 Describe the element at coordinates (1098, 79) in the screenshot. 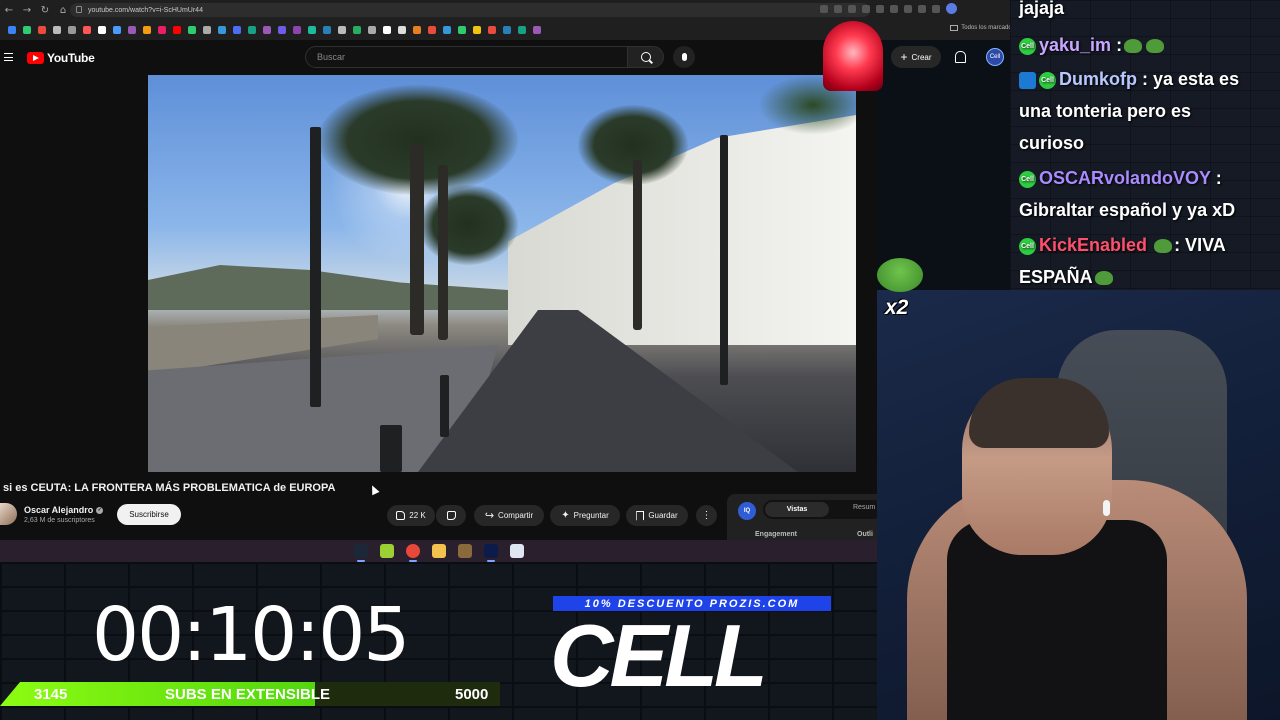

I see `chat-username: Dumkofp` at that location.